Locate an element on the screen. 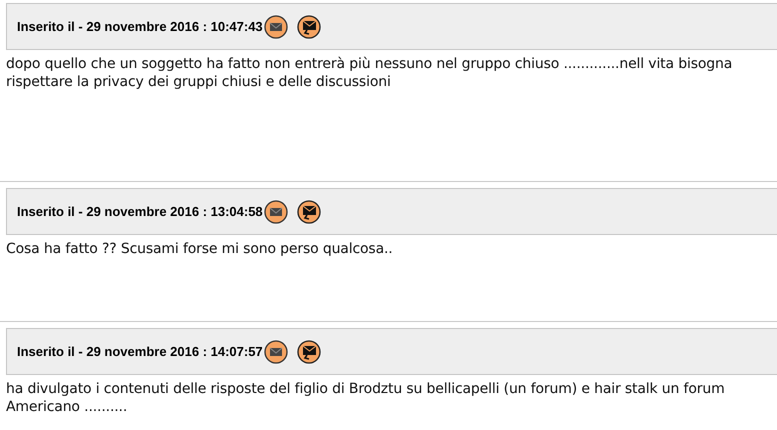 The height and width of the screenshot is (430, 777). post-text: Cosa ha fatto ?? Scusami forse mi sono perso qualcosa.. is located at coordinates (199, 249).